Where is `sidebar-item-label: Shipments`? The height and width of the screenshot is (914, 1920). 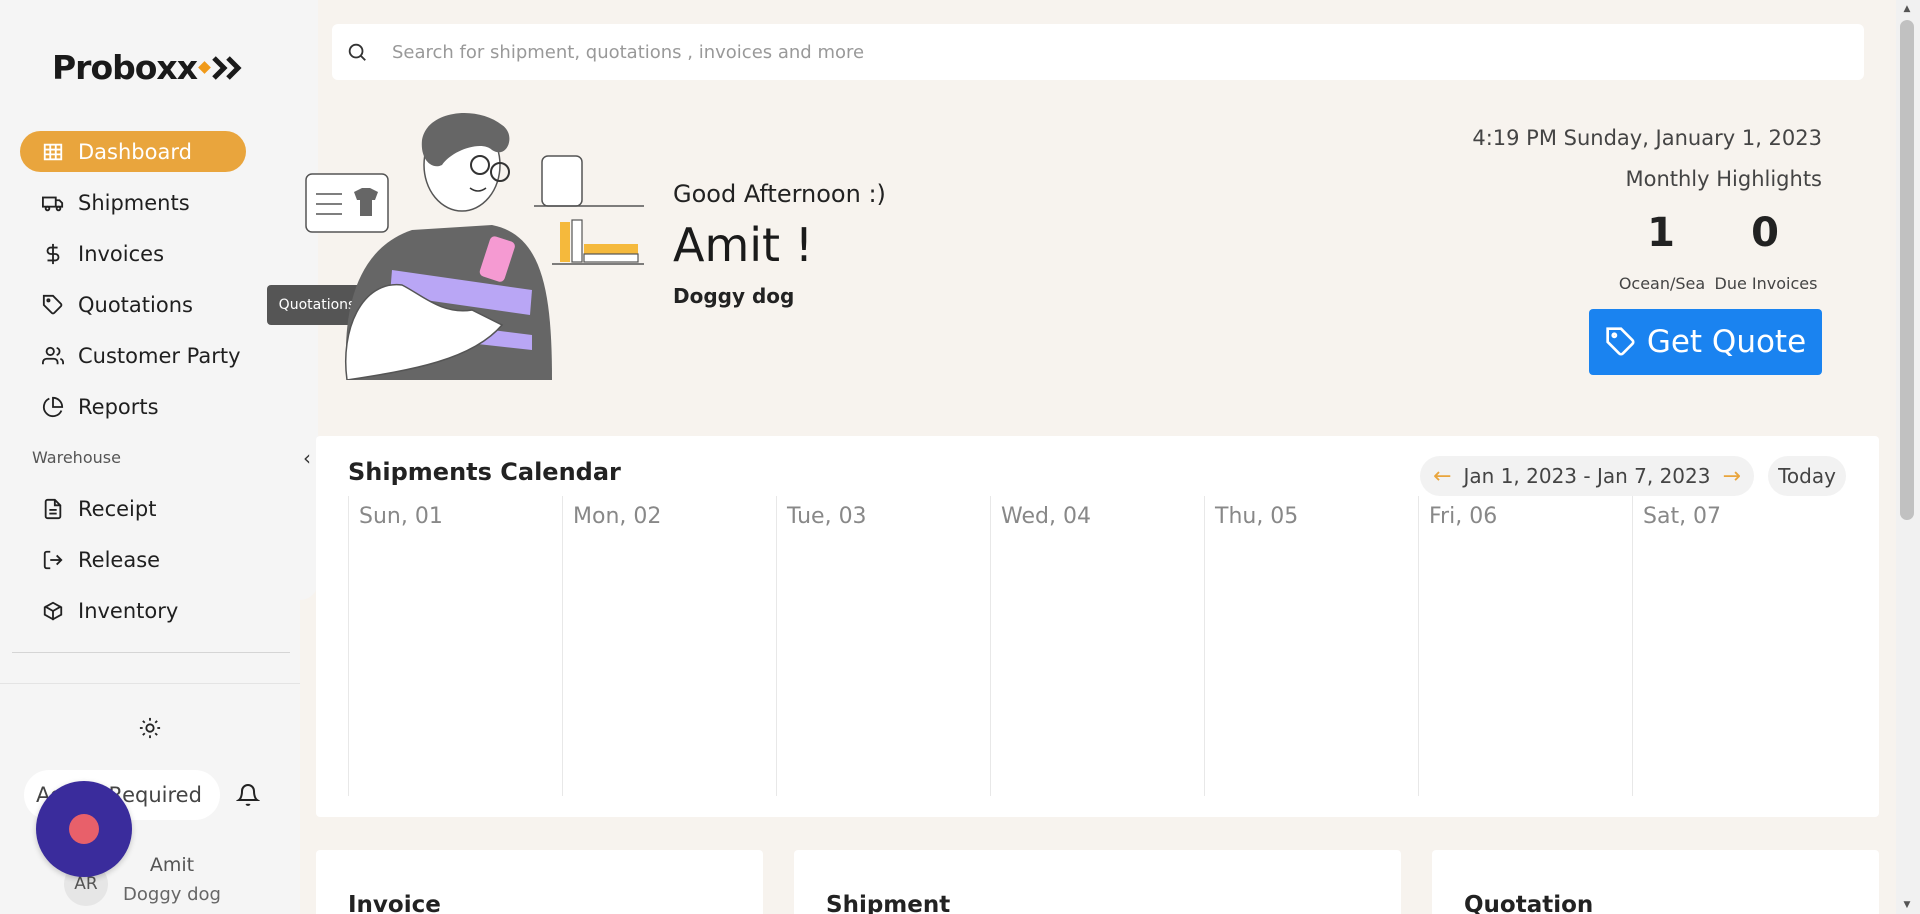
sidebar-item-label: Shipments is located at coordinates (134, 202).